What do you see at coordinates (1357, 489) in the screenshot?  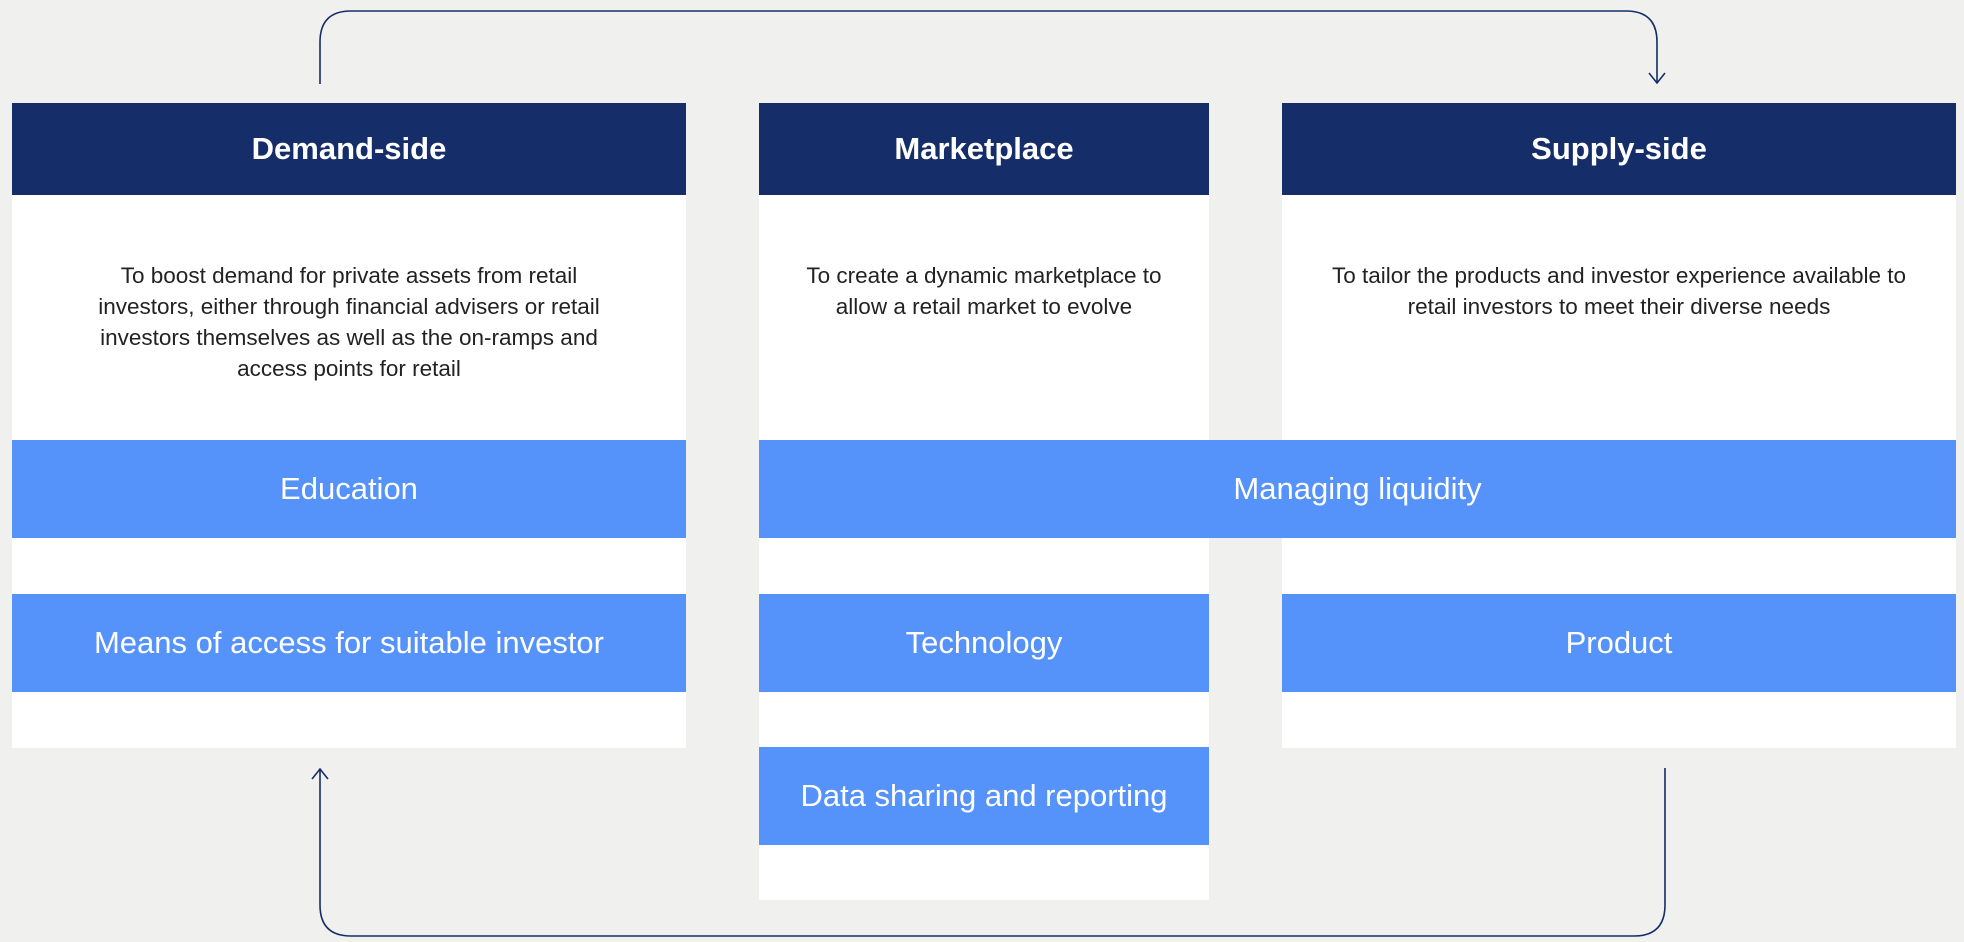 I see `managing-liquidity-pillar: Managing liquidity` at bounding box center [1357, 489].